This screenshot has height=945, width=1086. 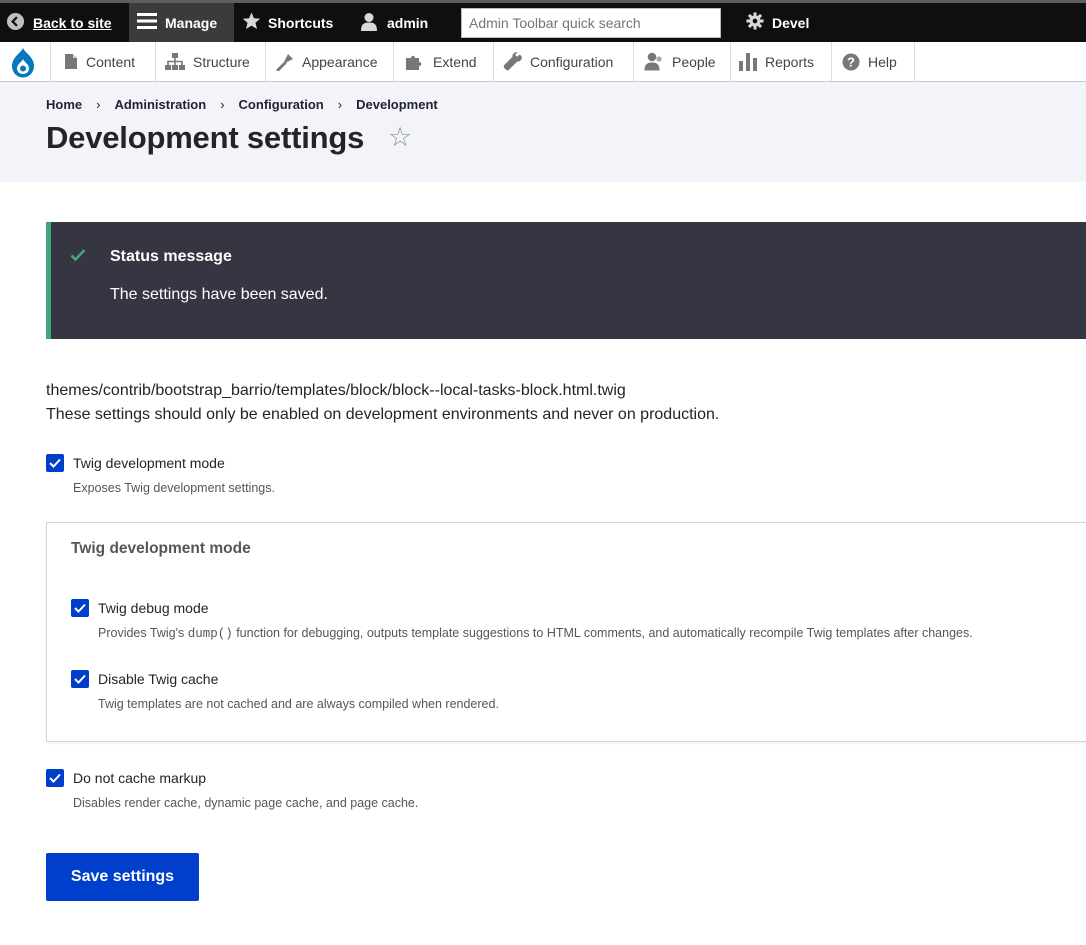 I want to click on wrench-icon, so click(x=512, y=61).